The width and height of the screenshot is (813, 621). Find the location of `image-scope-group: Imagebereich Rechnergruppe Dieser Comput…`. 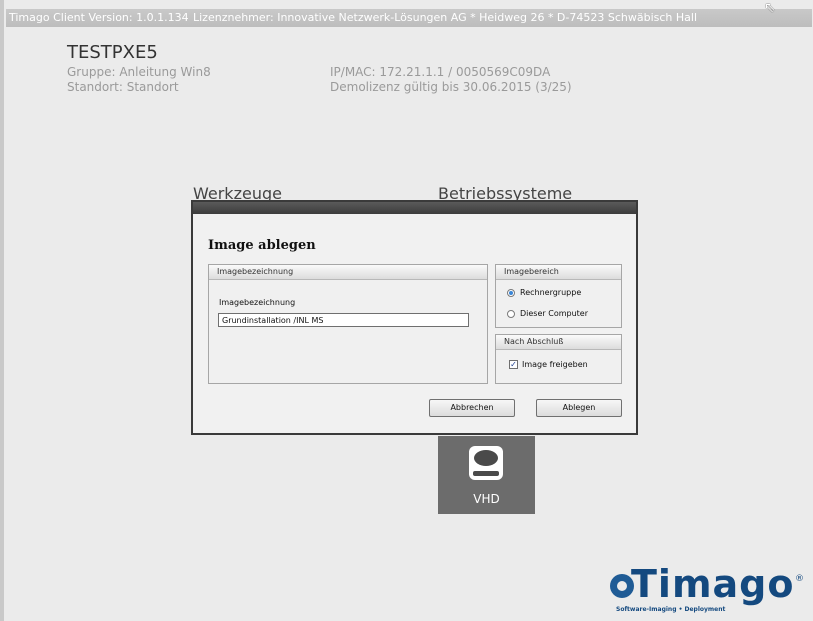

image-scope-group: Imagebereich Rechnergruppe Dieser Comput… is located at coordinates (558, 296).